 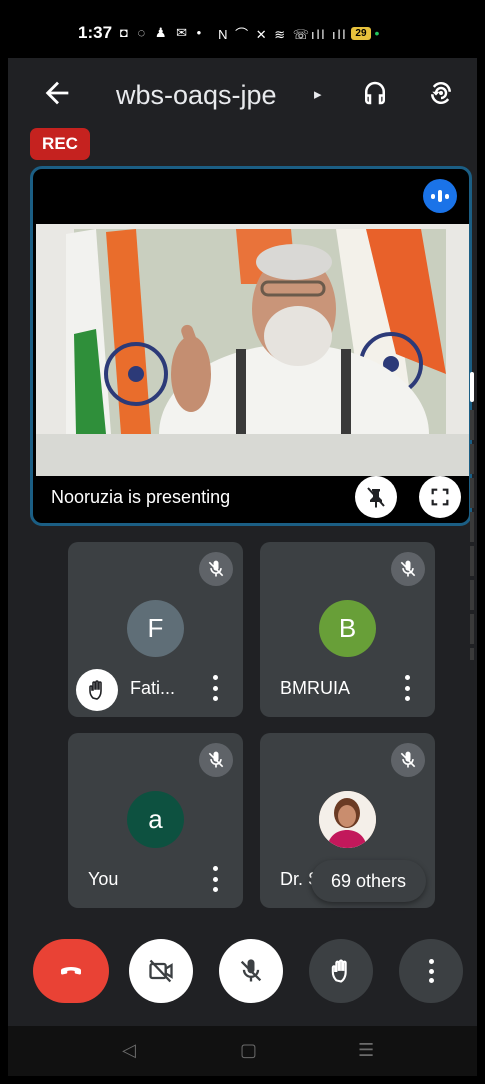 I want to click on meeting-details-caret-icon: ▸, so click(x=318, y=94).